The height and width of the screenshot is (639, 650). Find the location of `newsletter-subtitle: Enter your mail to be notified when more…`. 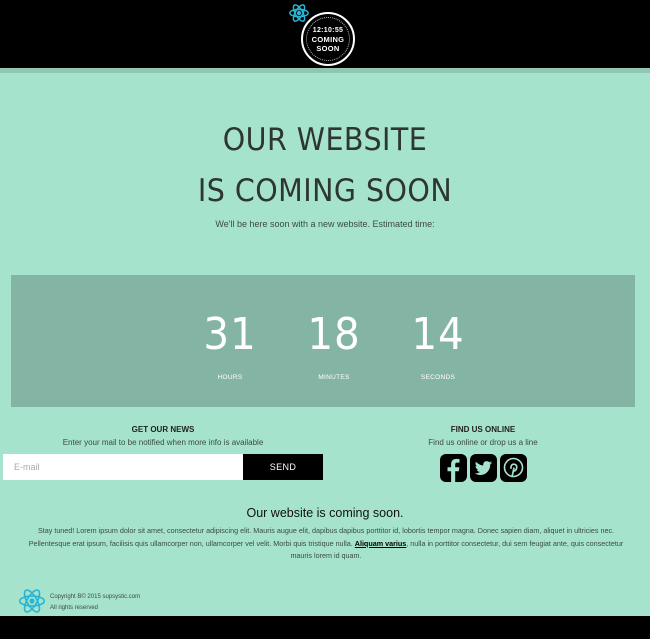

newsletter-subtitle: Enter your mail to be notified when more… is located at coordinates (163, 442).